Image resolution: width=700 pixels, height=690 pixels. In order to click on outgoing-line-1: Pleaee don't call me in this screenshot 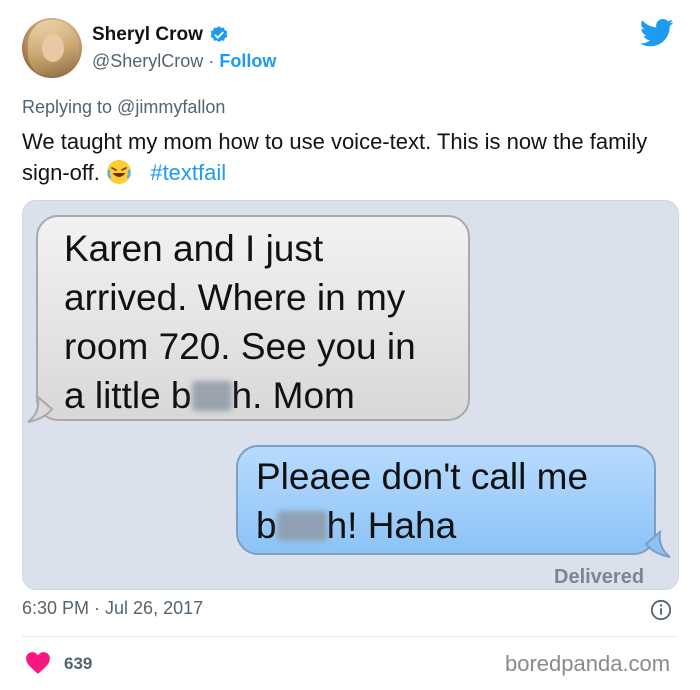, I will do `click(422, 476)`.